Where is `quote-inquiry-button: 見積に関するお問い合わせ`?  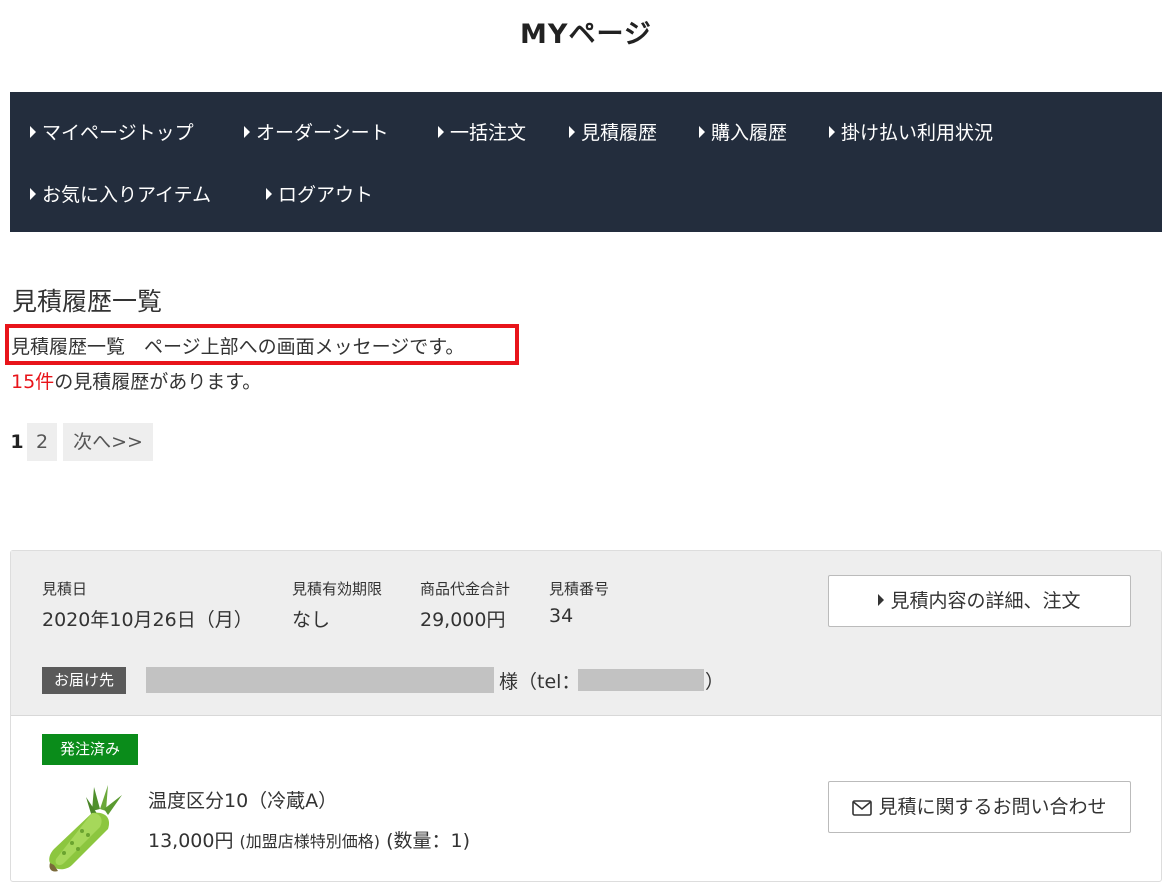 quote-inquiry-button: 見積に関するお問い合わせ is located at coordinates (979, 807).